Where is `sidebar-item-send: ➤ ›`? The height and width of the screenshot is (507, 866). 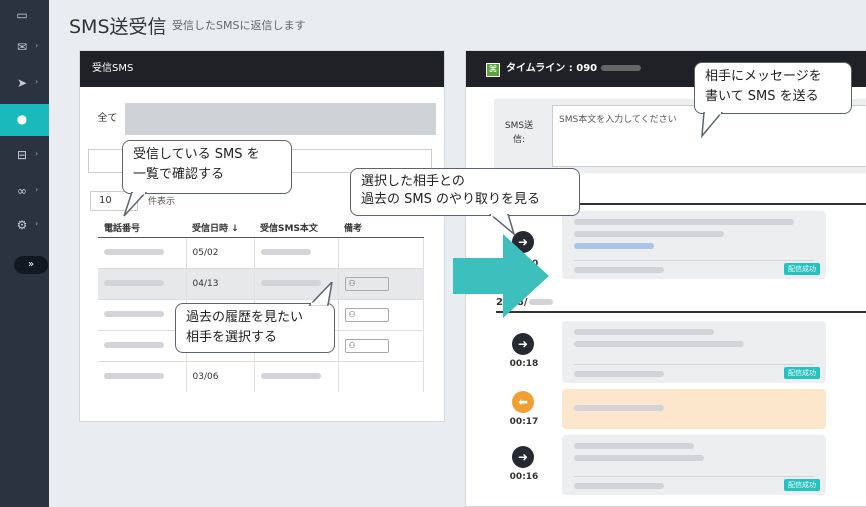 sidebar-item-send: ➤ › is located at coordinates (24, 84).